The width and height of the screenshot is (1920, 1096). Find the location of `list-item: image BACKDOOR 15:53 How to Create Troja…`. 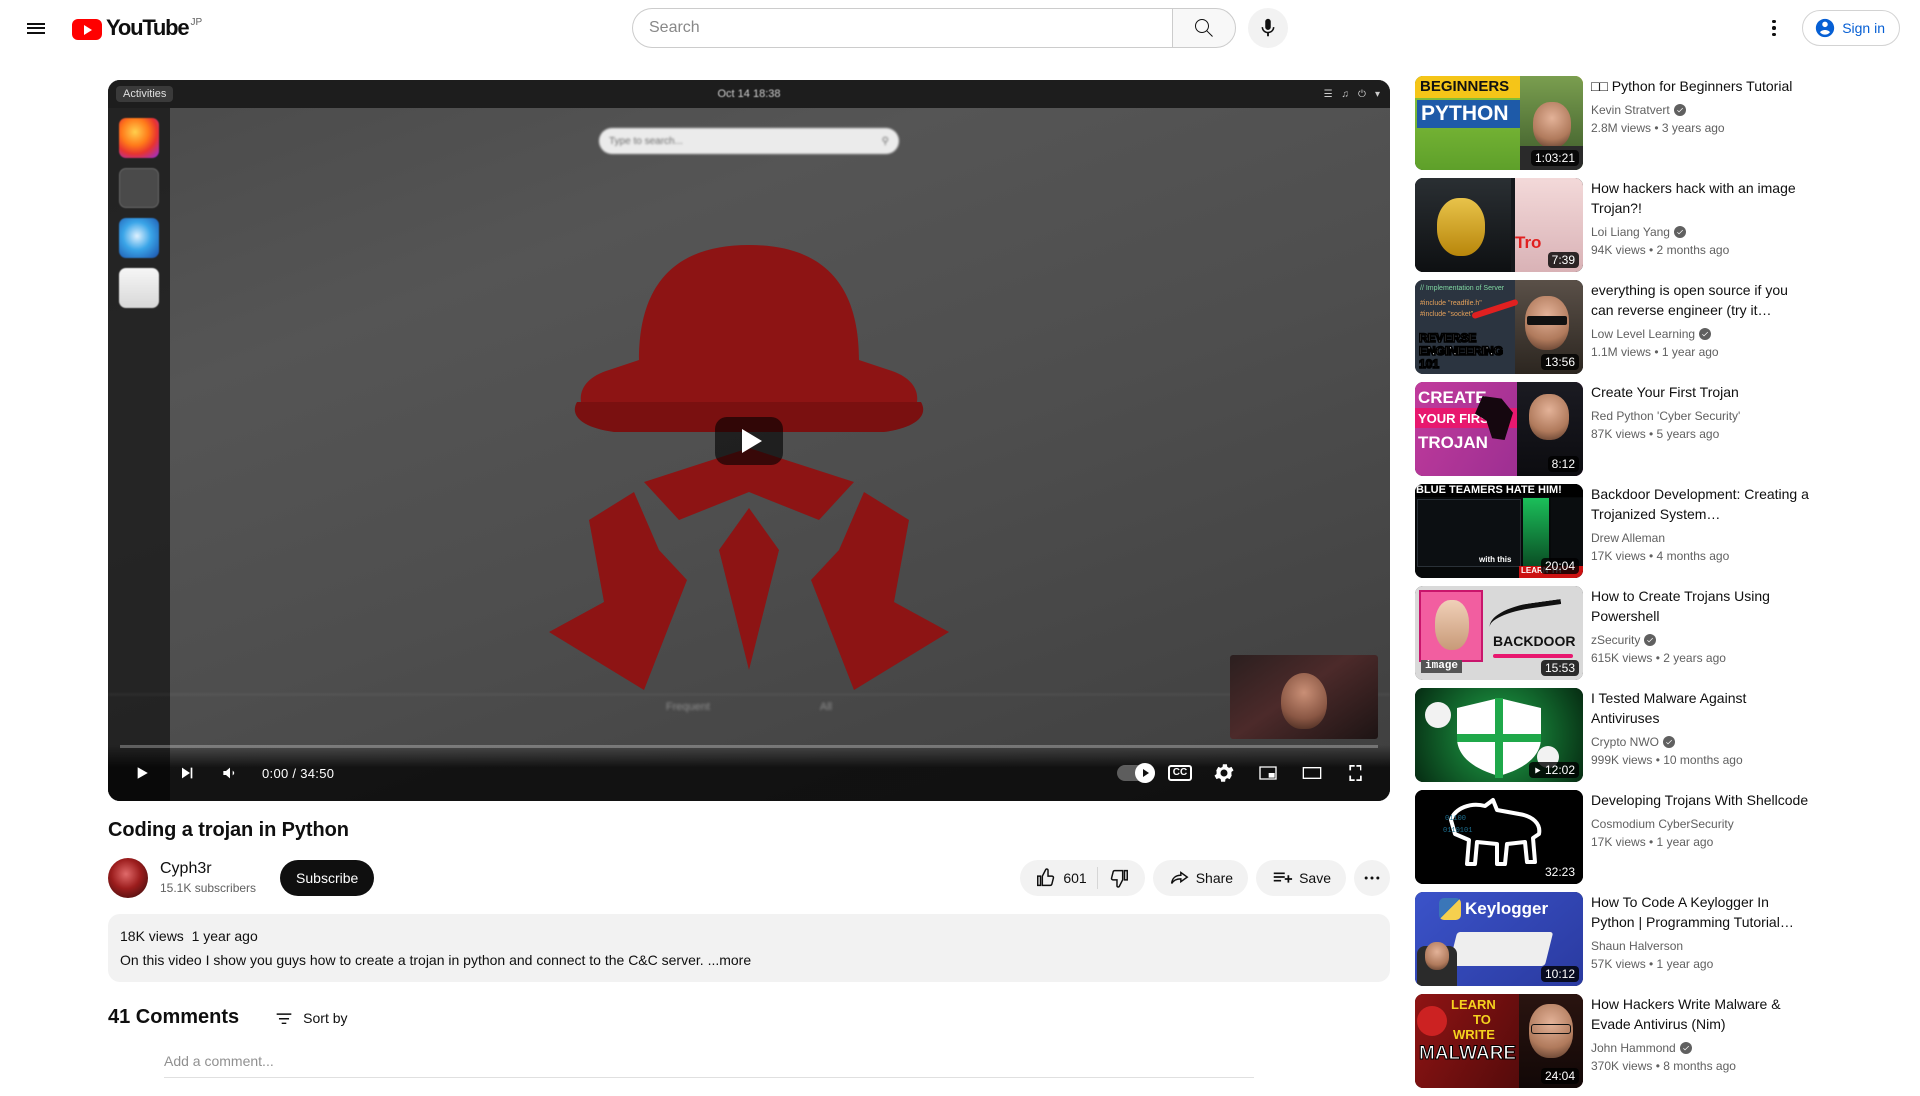

list-item: image BACKDOOR 15:53 How to Create Troja… is located at coordinates (1616, 633).